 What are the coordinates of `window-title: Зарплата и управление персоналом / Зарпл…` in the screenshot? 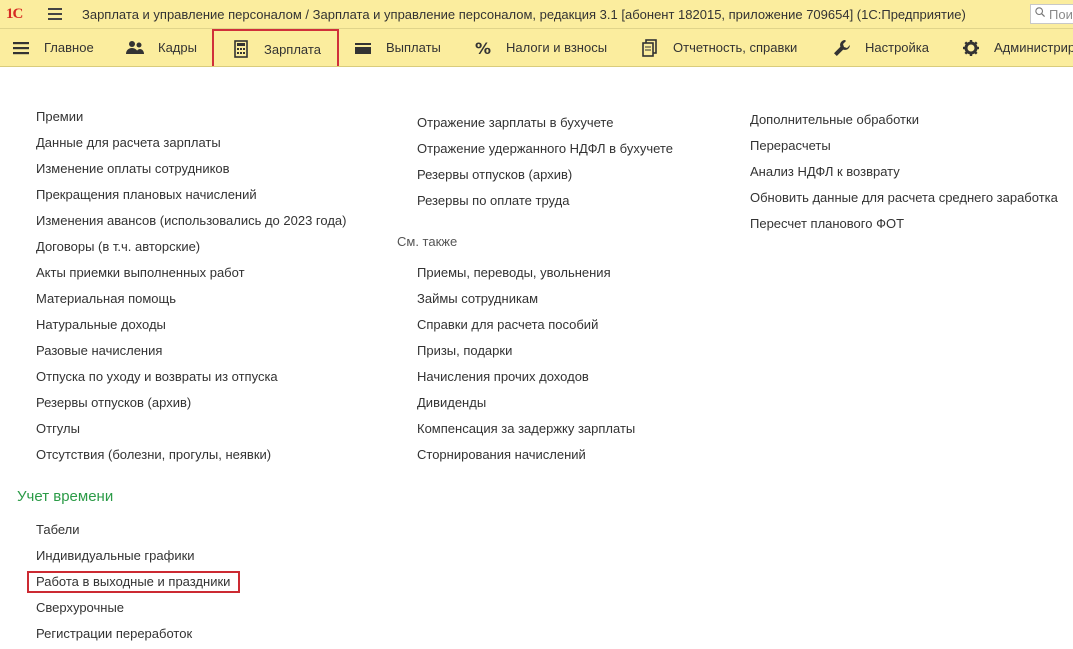 It's located at (524, 14).